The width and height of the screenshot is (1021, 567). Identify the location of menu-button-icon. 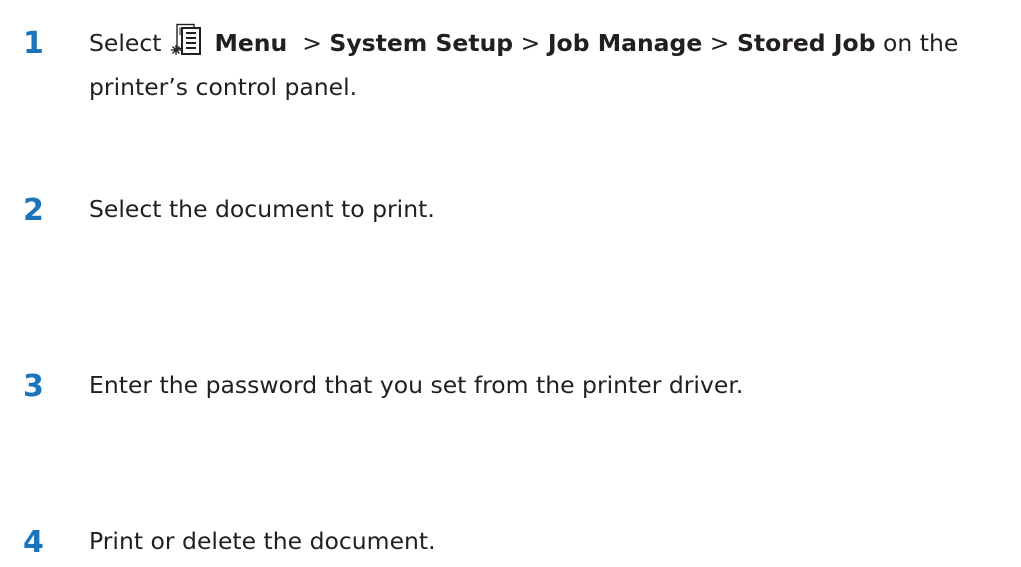
(186, 45).